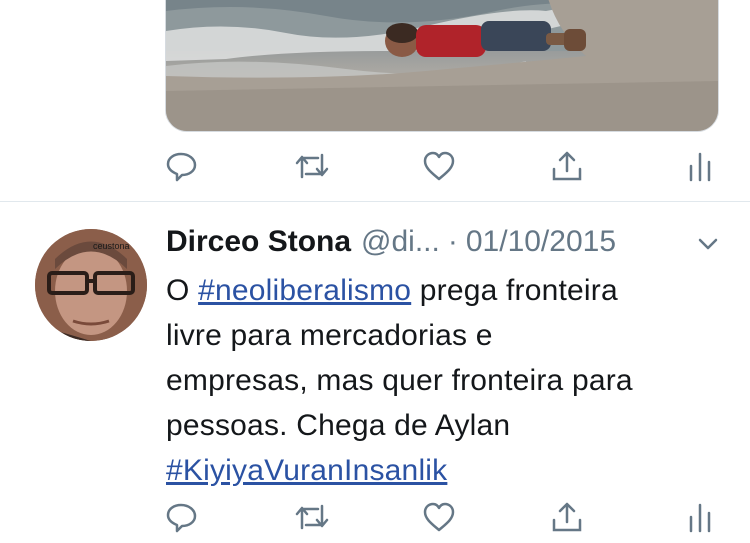 The height and width of the screenshot is (543, 750). Describe the element at coordinates (111, 246) in the screenshot. I see `avatar-text: ceustona` at that location.